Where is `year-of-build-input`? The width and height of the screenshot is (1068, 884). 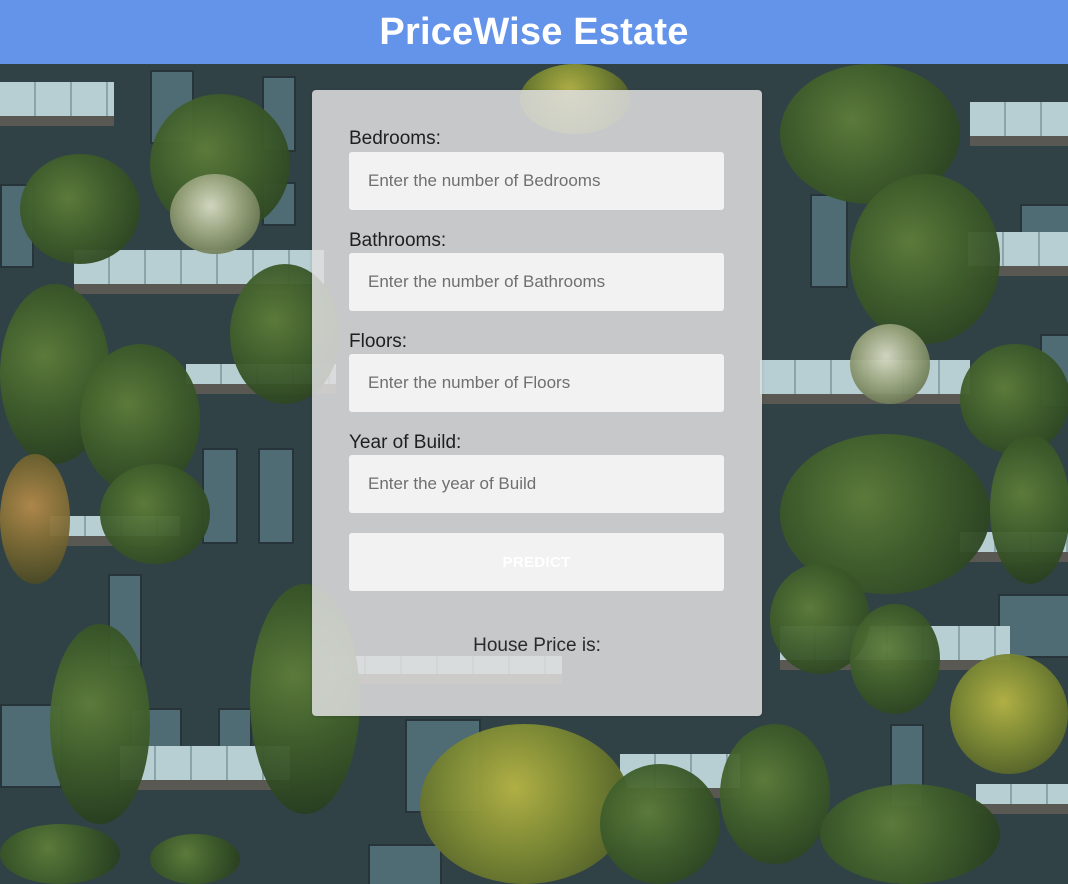
year-of-build-input is located at coordinates (536, 484).